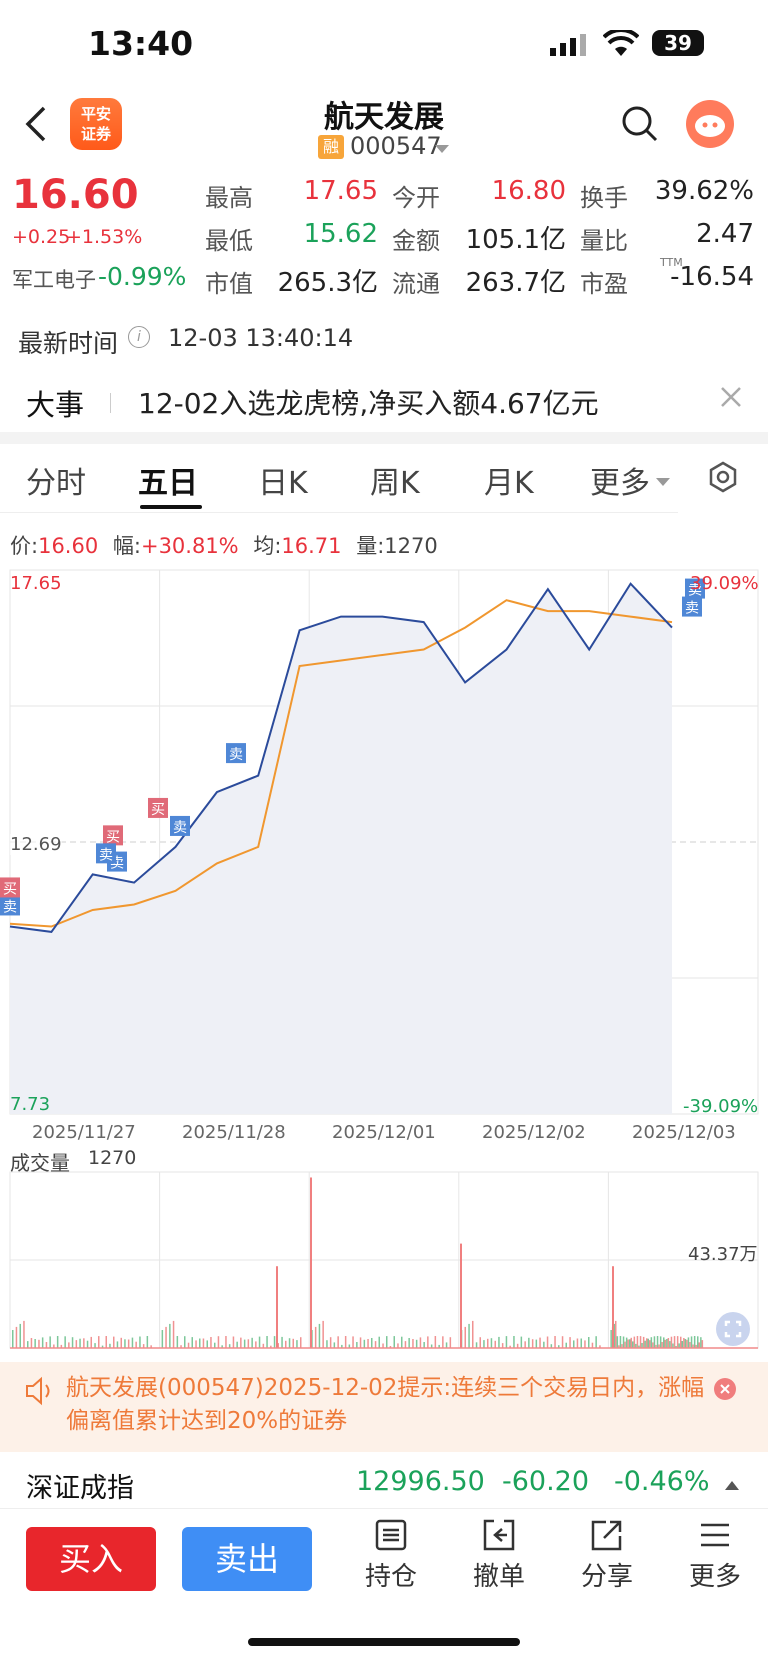 The width and height of the screenshot is (768, 1662). Describe the element at coordinates (384, 1482) in the screenshot. I see `index-bar: 深证成指 12996.50 -60.20 -0.46%` at that location.